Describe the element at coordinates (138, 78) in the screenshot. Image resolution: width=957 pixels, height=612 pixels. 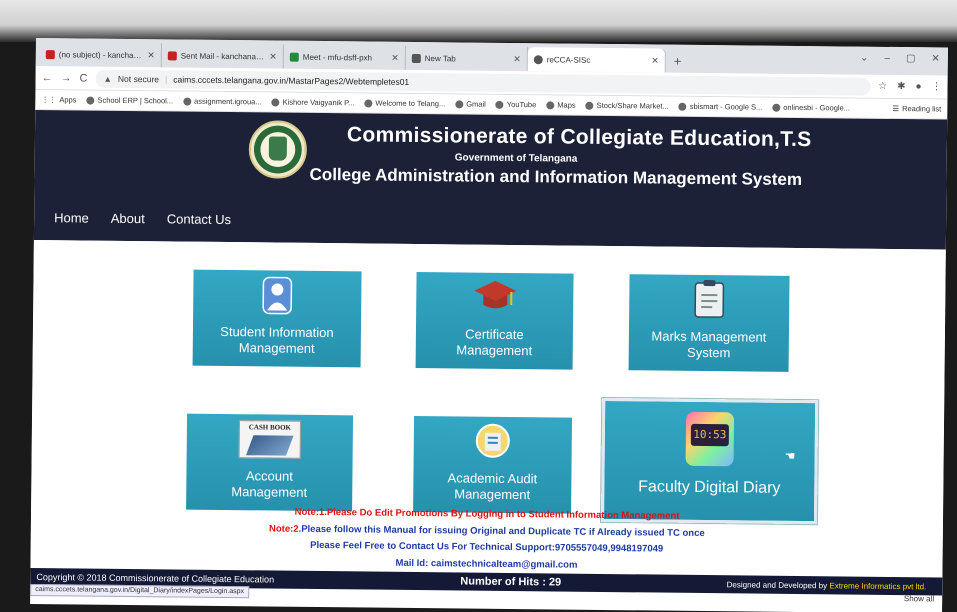
I see `not-secure-label: Not secure` at that location.